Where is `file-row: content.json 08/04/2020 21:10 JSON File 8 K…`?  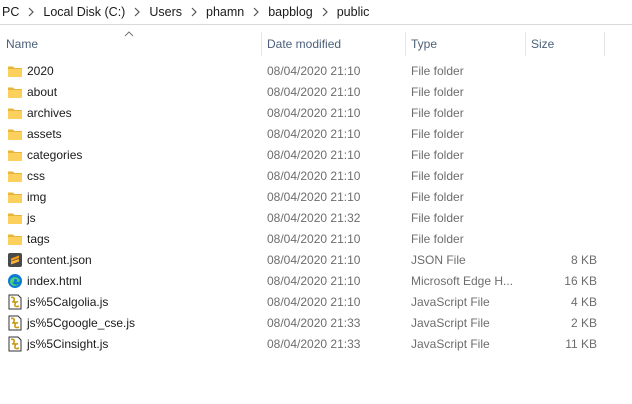 file-row: content.json 08/04/2020 21:10 JSON File 8 K… is located at coordinates (316, 260).